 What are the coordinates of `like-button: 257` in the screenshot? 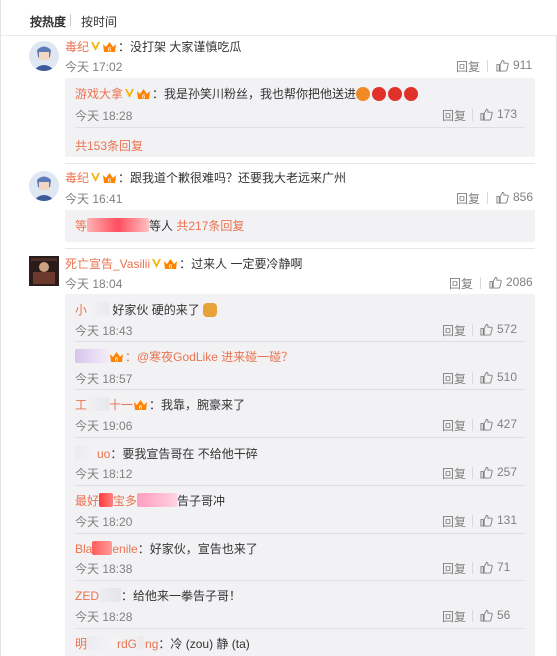 It's located at (498, 472).